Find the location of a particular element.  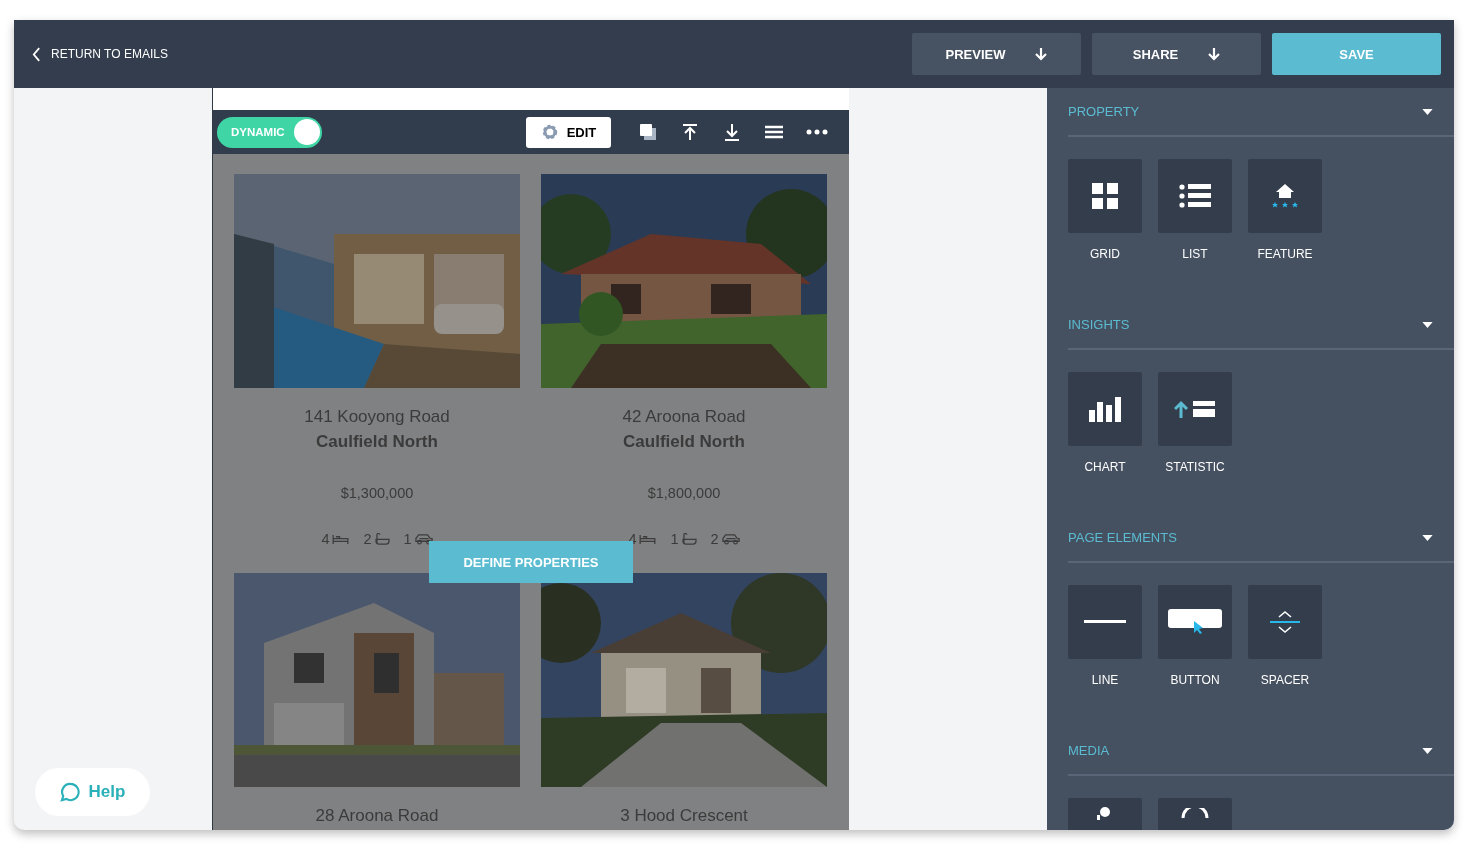

property-price: $1,800,000 is located at coordinates (684, 493).